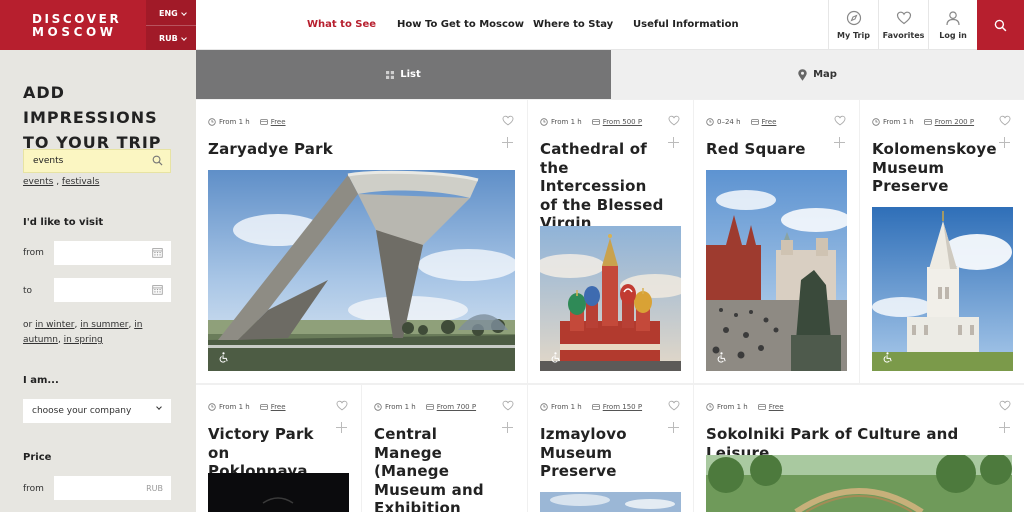  What do you see at coordinates (756, 149) in the screenshot?
I see `card-title: Red Square` at bounding box center [756, 149].